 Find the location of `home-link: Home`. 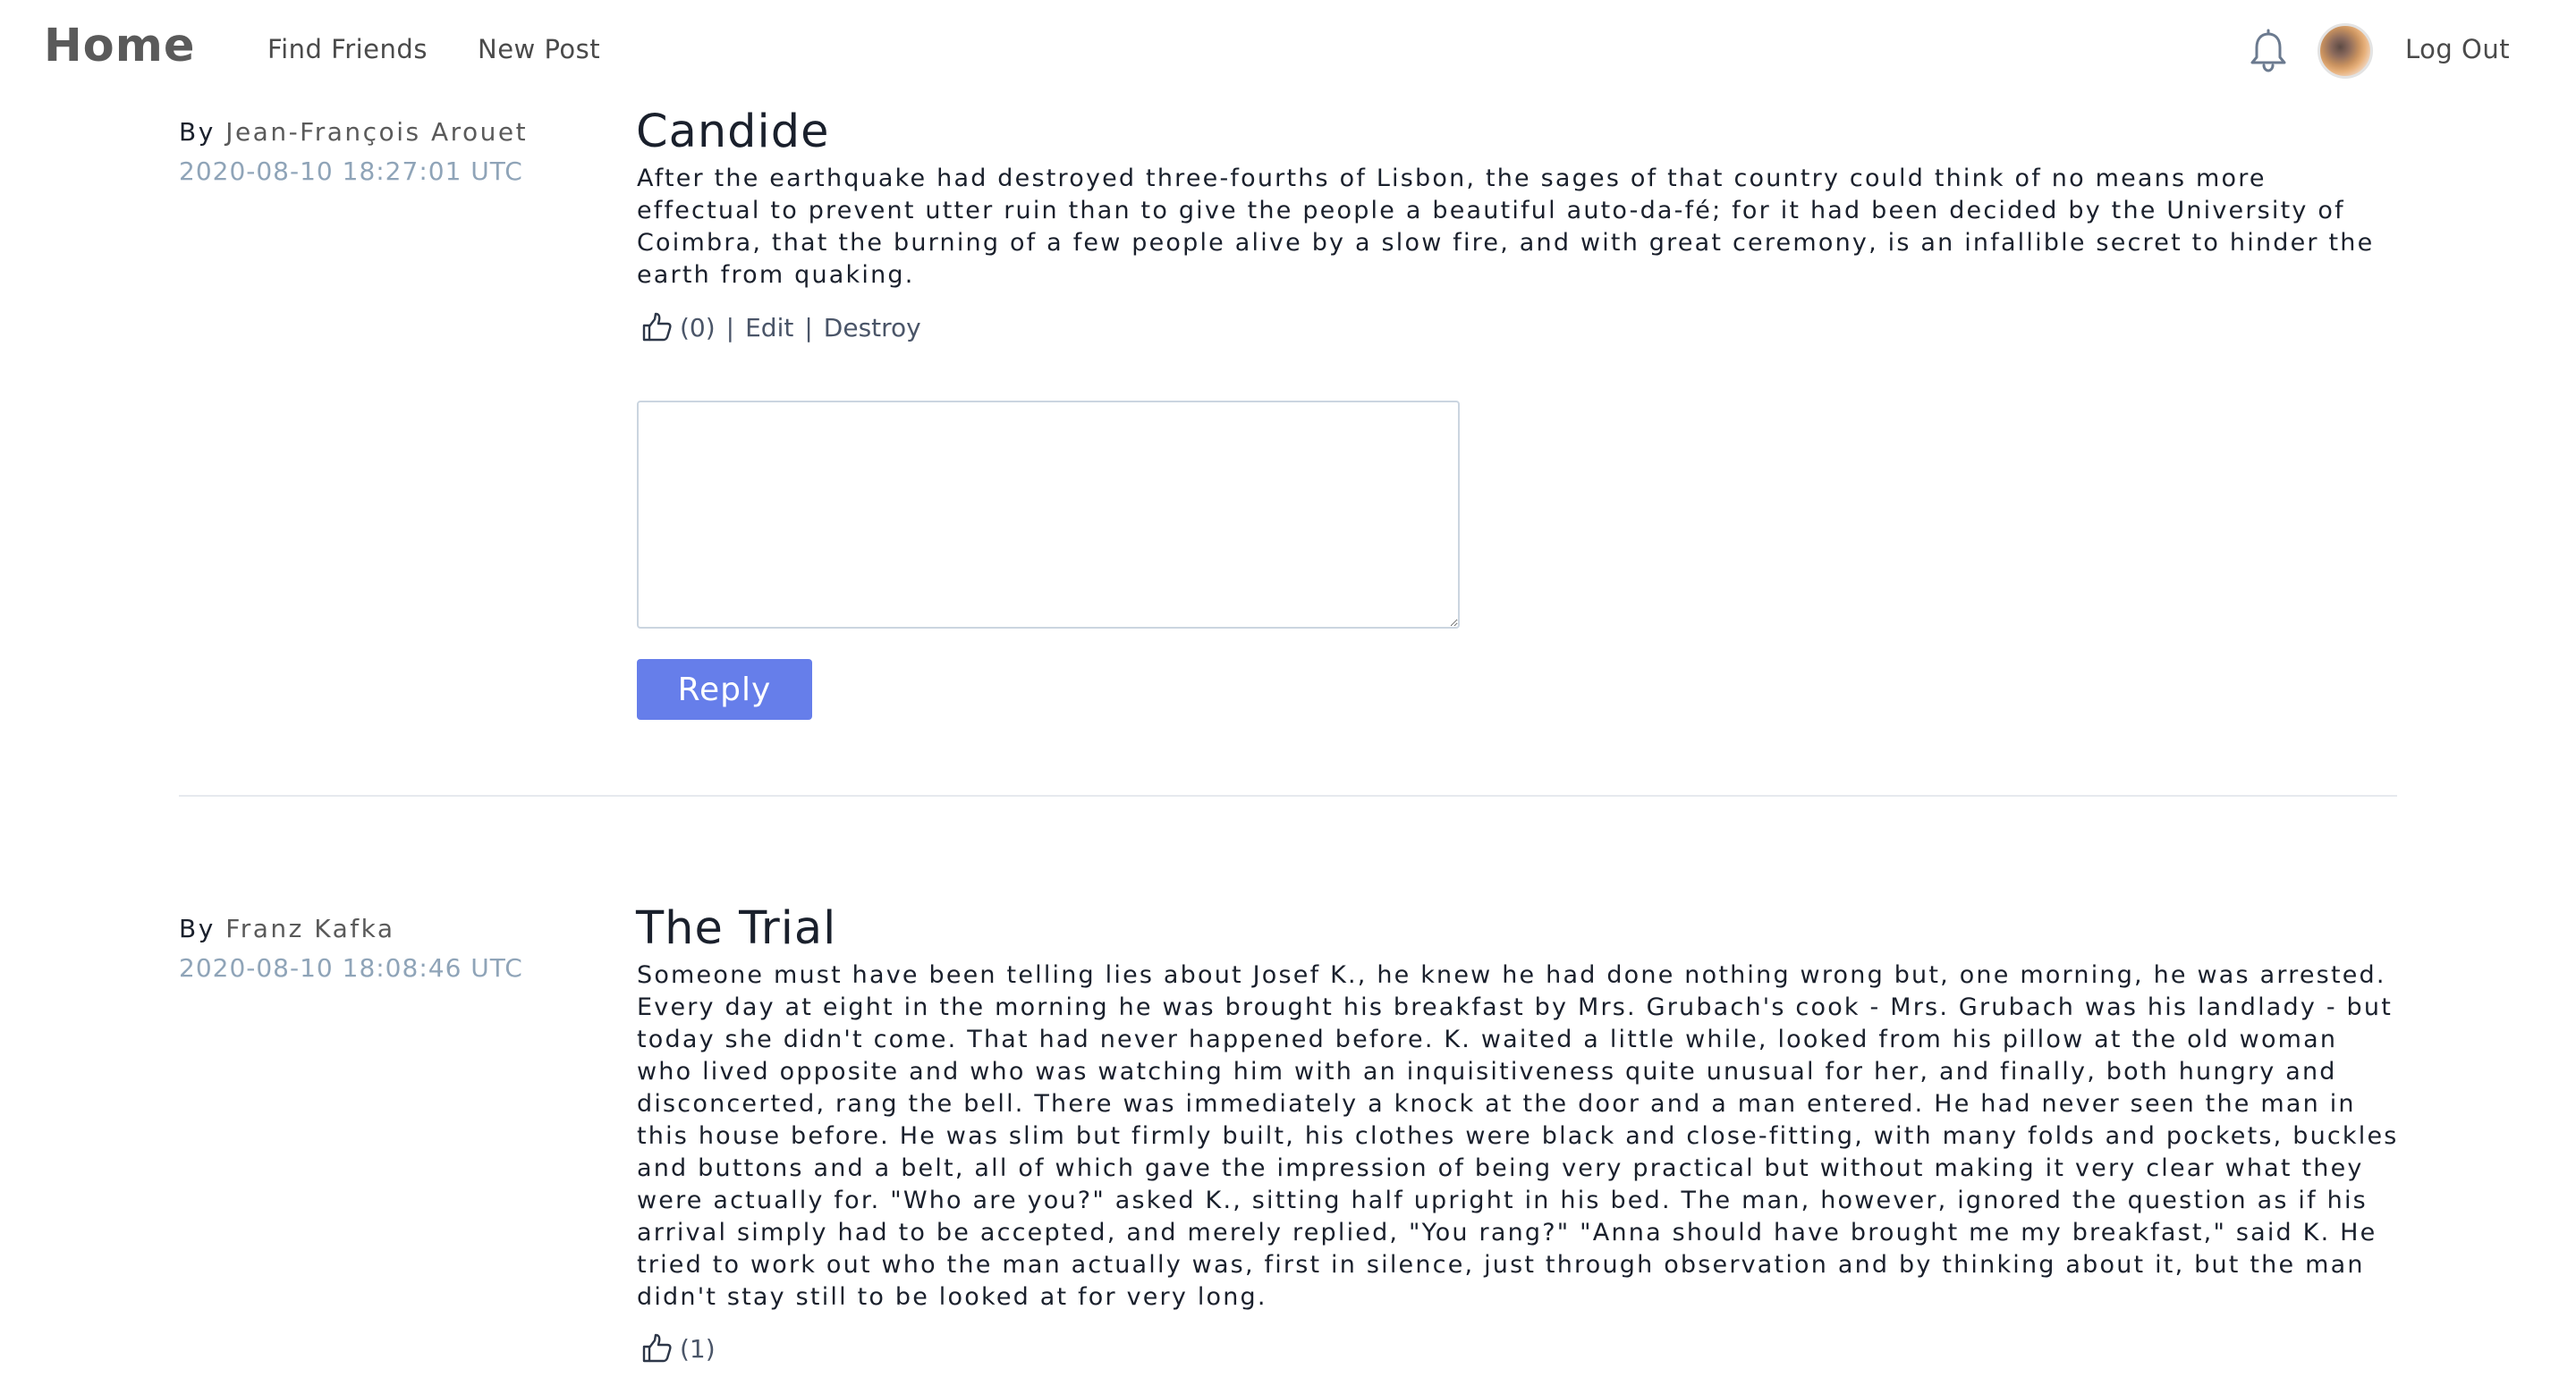

home-link: Home is located at coordinates (119, 46).